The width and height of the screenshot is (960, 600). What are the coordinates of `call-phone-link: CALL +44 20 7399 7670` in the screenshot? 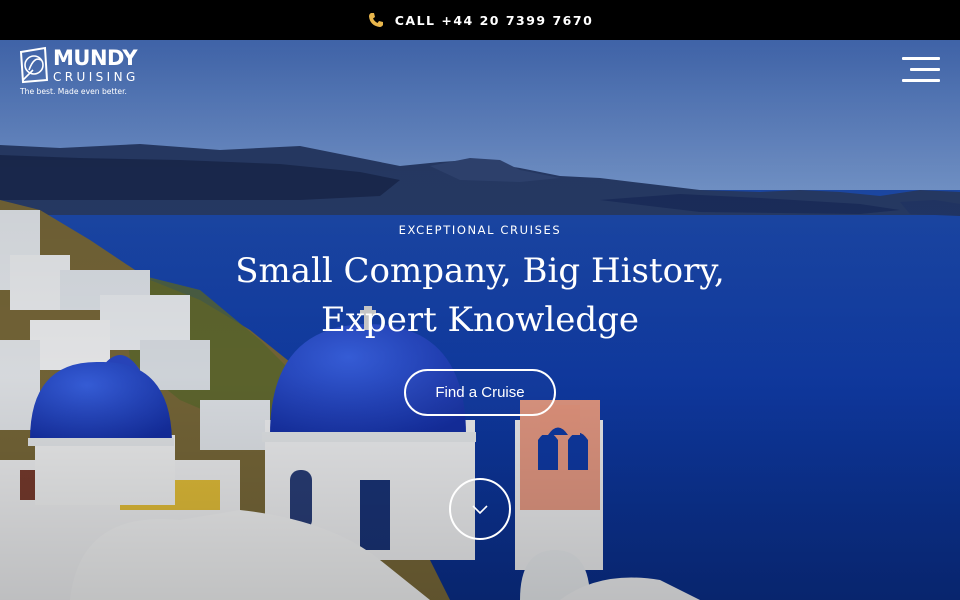 It's located at (494, 20).